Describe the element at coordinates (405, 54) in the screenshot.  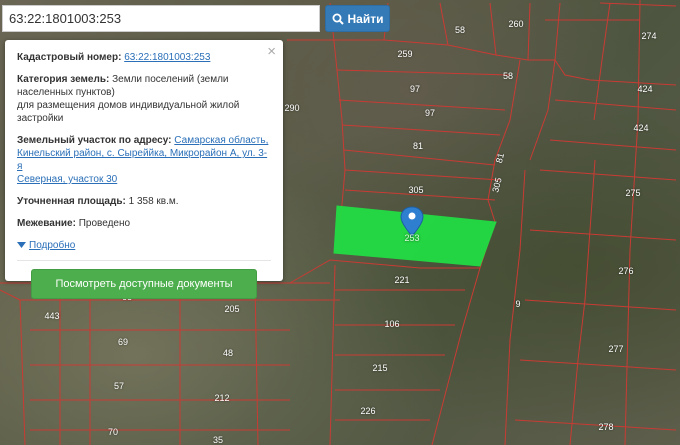
I see `plot-number: 259` at that location.